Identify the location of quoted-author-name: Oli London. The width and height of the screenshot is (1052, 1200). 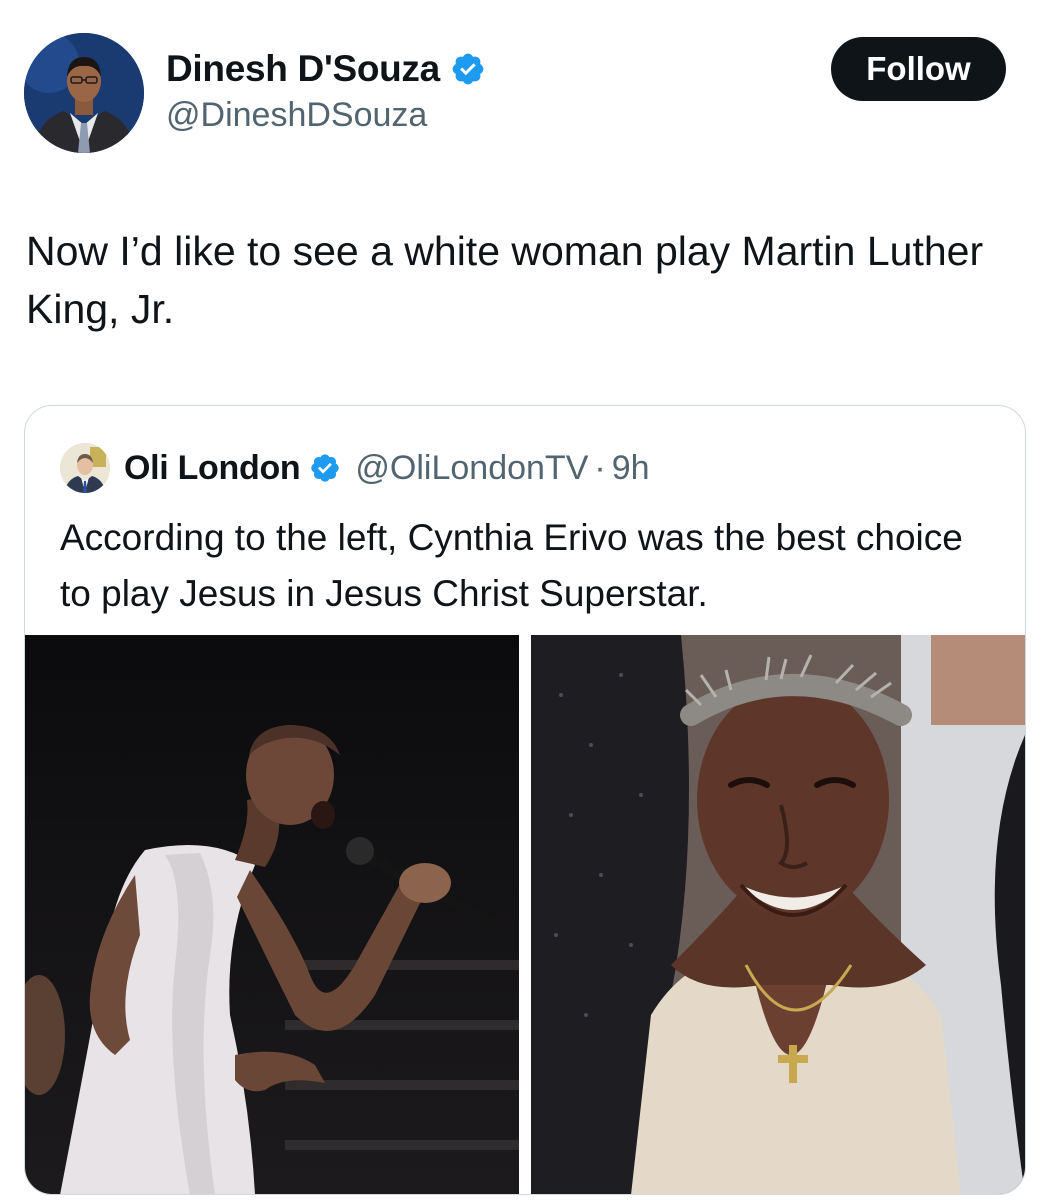
(212, 468).